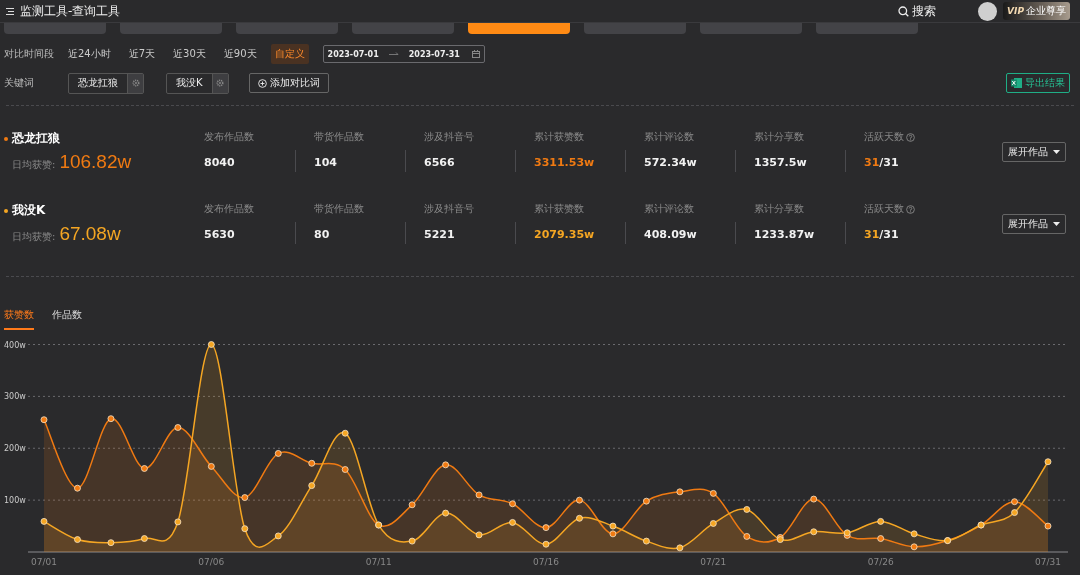 The height and width of the screenshot is (575, 1080). I want to click on keyword-text: 我没K, so click(189, 83).